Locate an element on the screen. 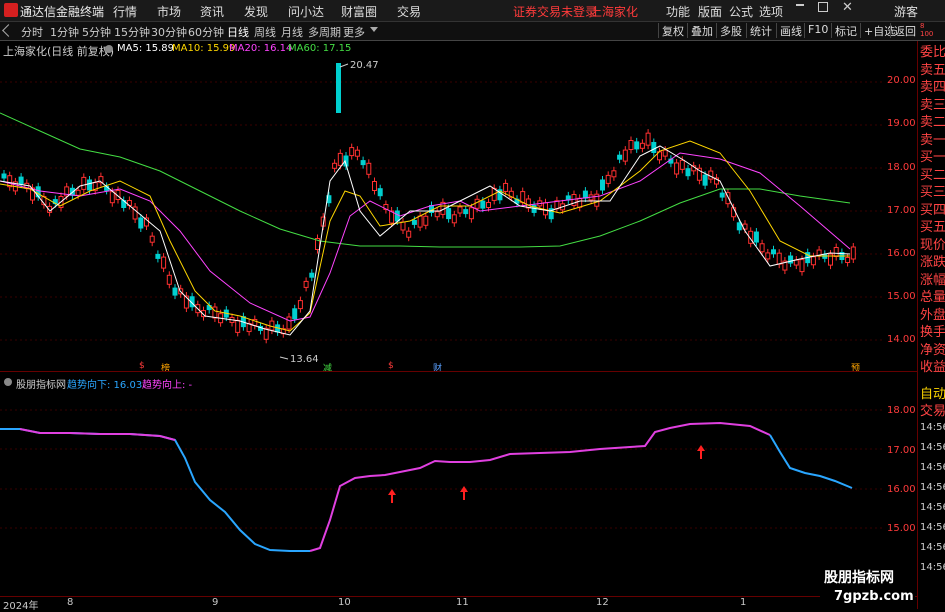 Image resolution: width=945 pixels, height=612 pixels. period-tab: 多周期 is located at coordinates (324, 32).